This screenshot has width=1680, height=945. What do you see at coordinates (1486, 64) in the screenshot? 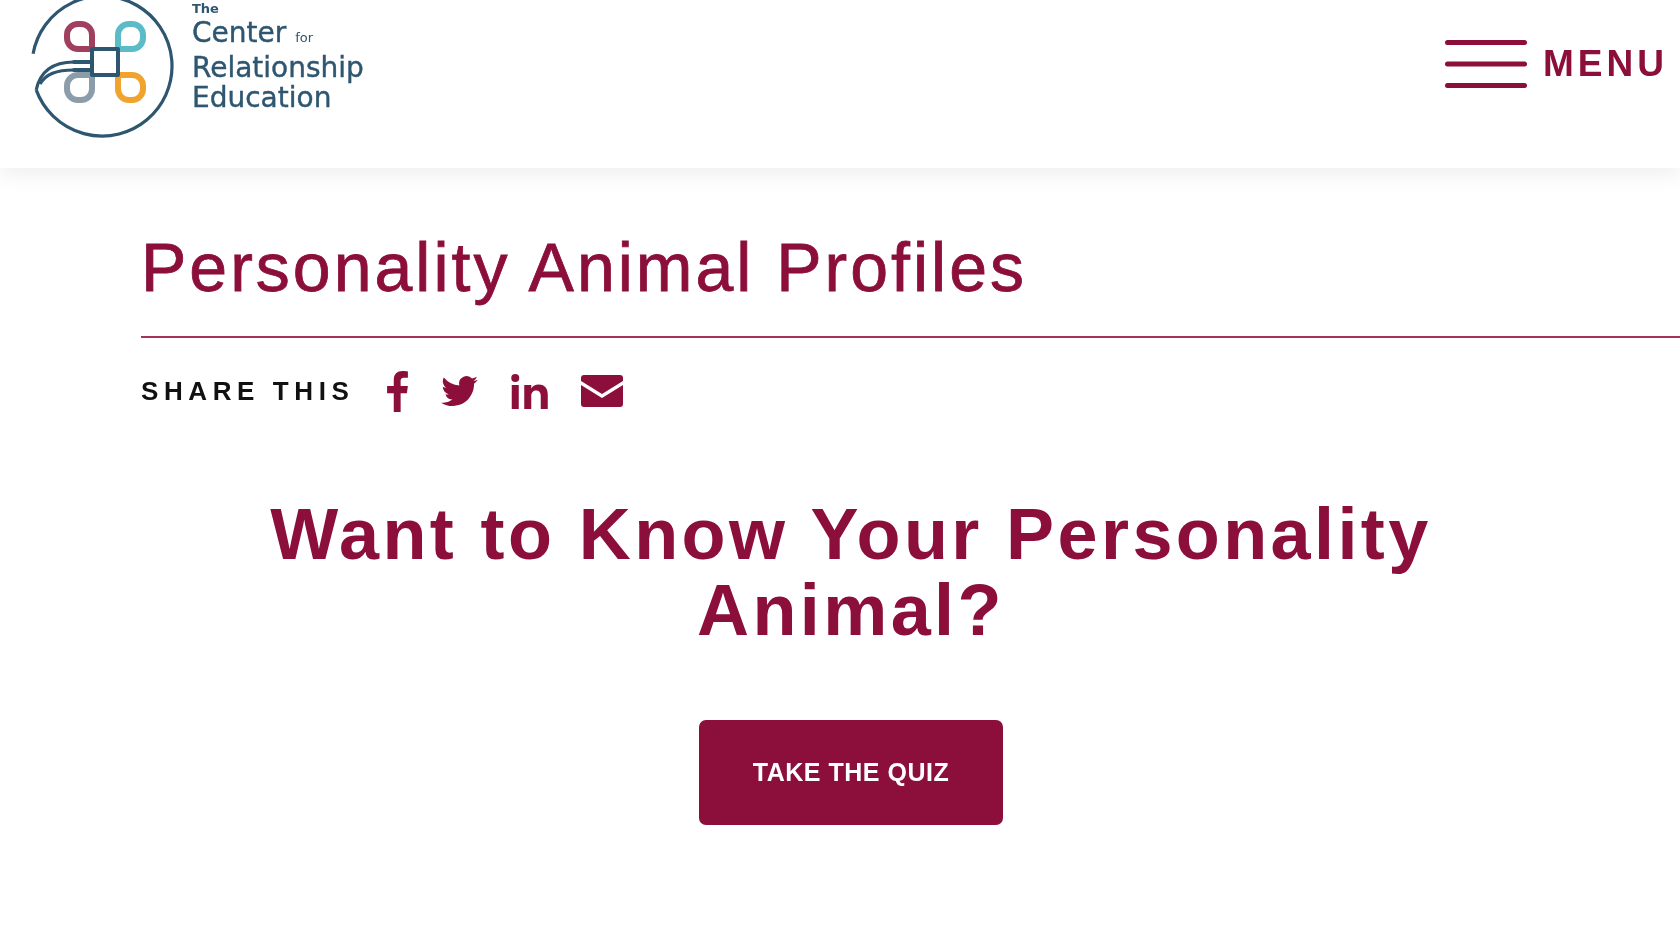
I see `menu-icon` at bounding box center [1486, 64].